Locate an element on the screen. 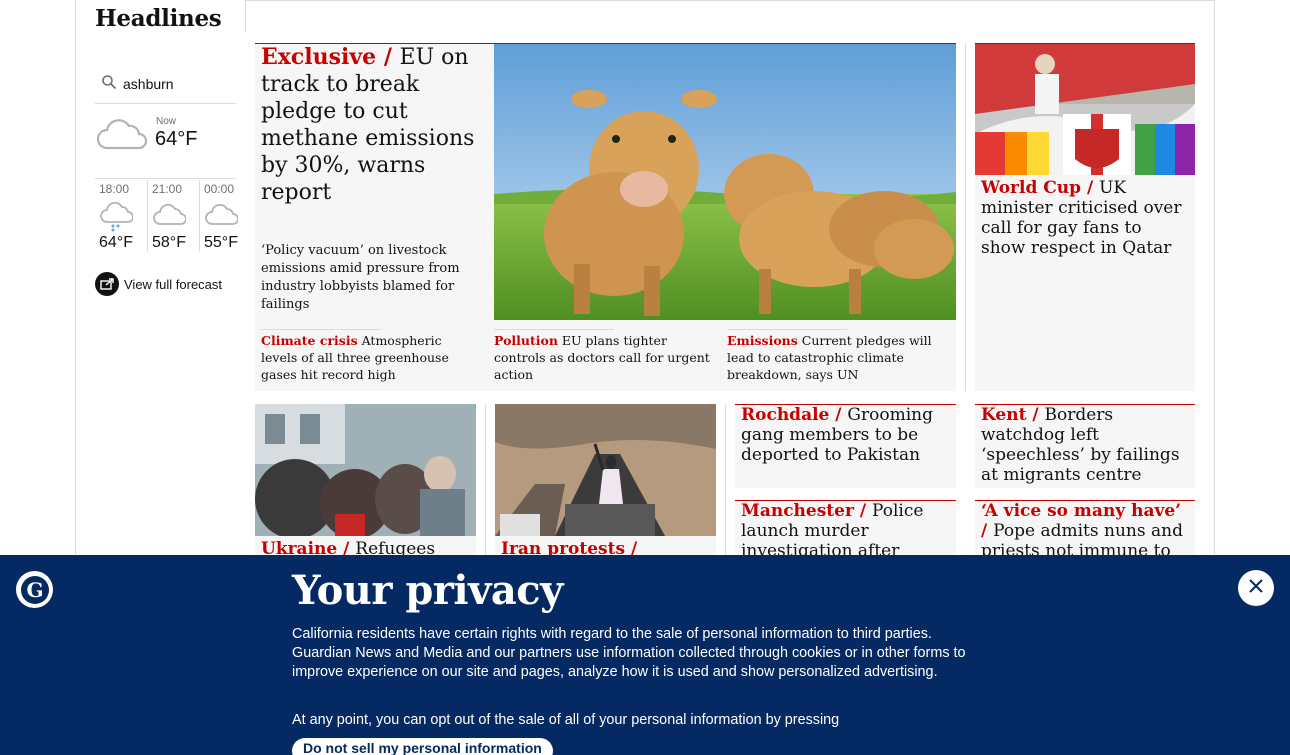 This screenshot has width=1290, height=755. weather-search is located at coordinates (165, 87).